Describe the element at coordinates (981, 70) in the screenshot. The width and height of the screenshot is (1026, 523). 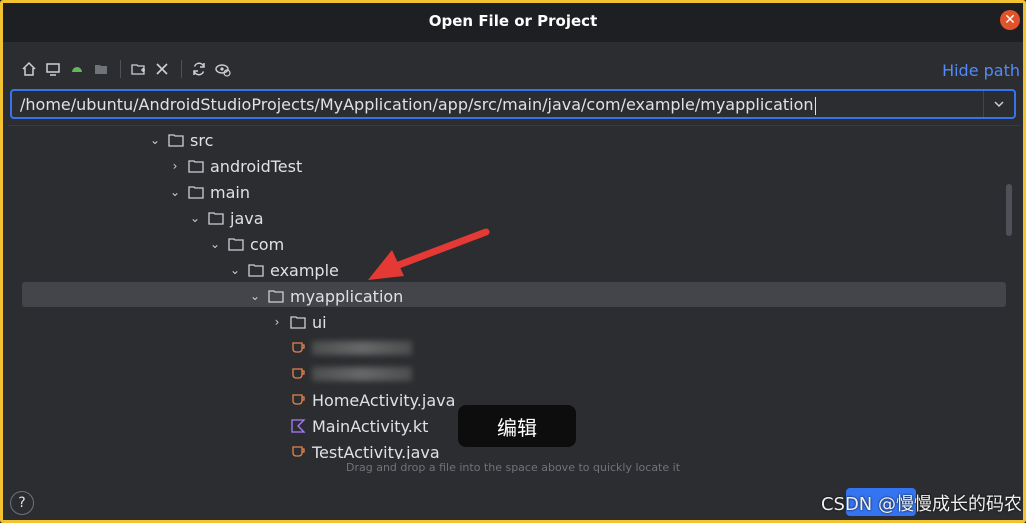
I see `hide-path-link: Hide path` at that location.